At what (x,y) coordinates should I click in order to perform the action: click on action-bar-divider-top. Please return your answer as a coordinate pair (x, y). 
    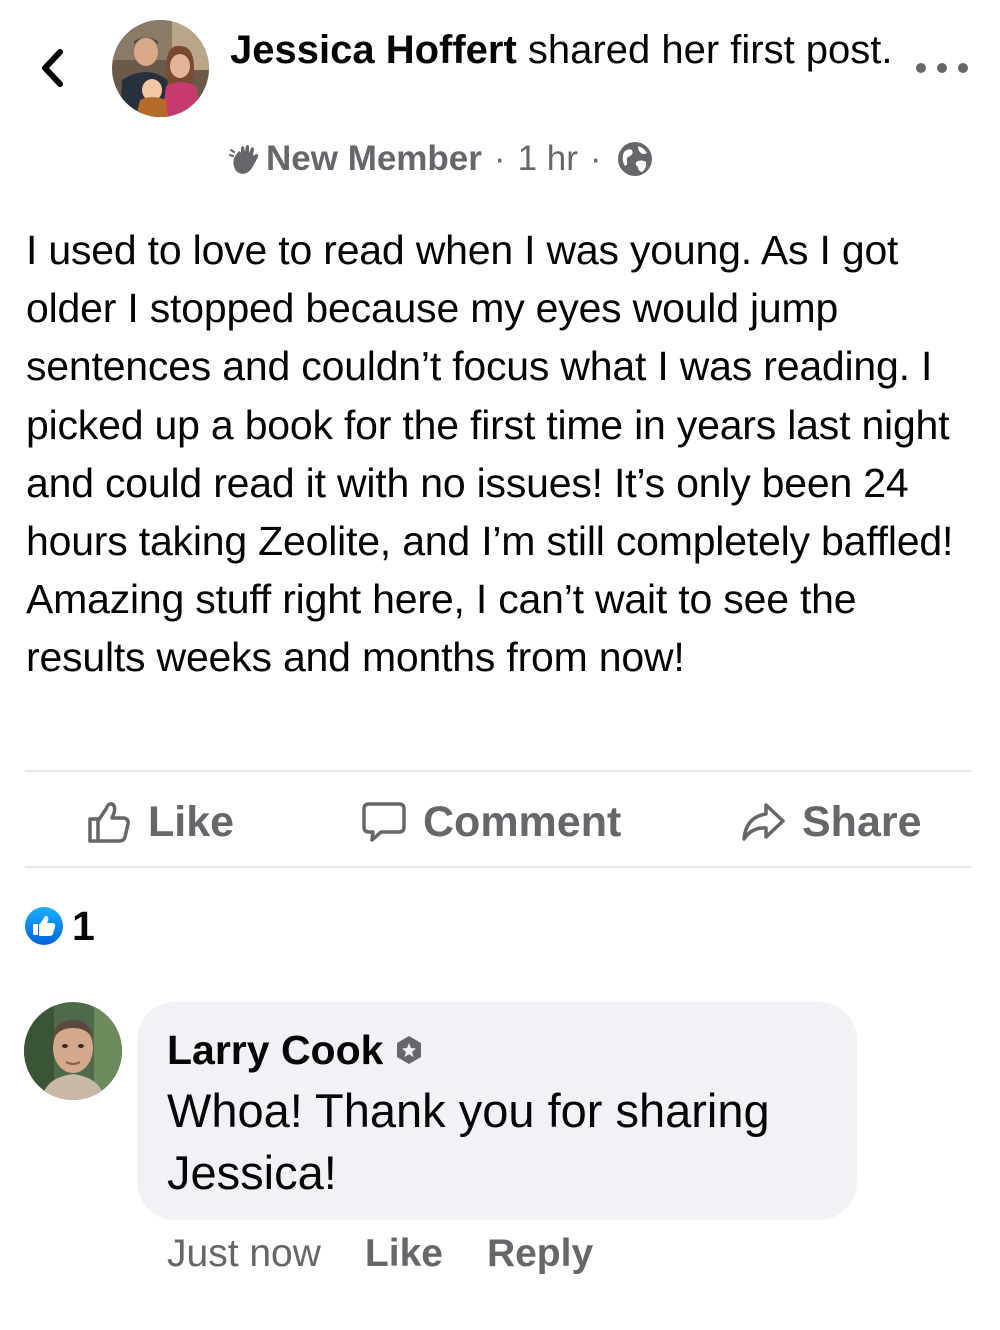
    Looking at the image, I should click on (498, 771).